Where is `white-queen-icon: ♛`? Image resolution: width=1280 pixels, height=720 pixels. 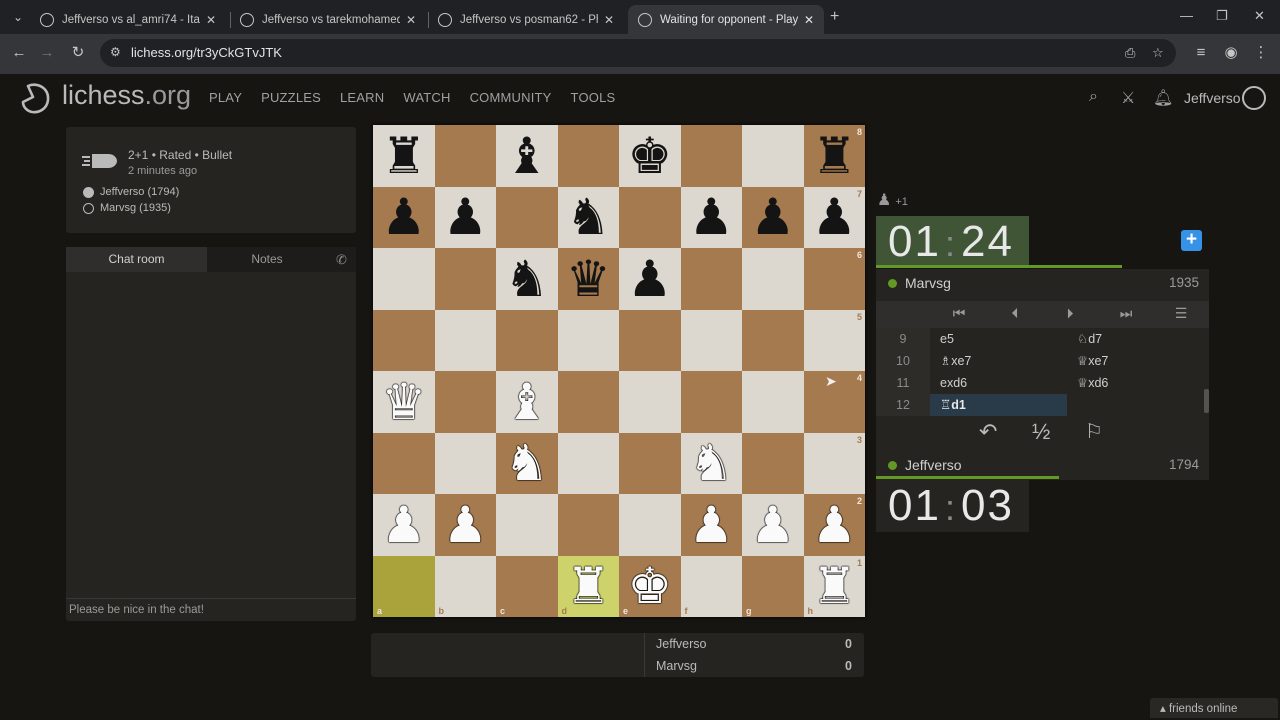
white-queen-icon: ♛ is located at coordinates (403, 402).